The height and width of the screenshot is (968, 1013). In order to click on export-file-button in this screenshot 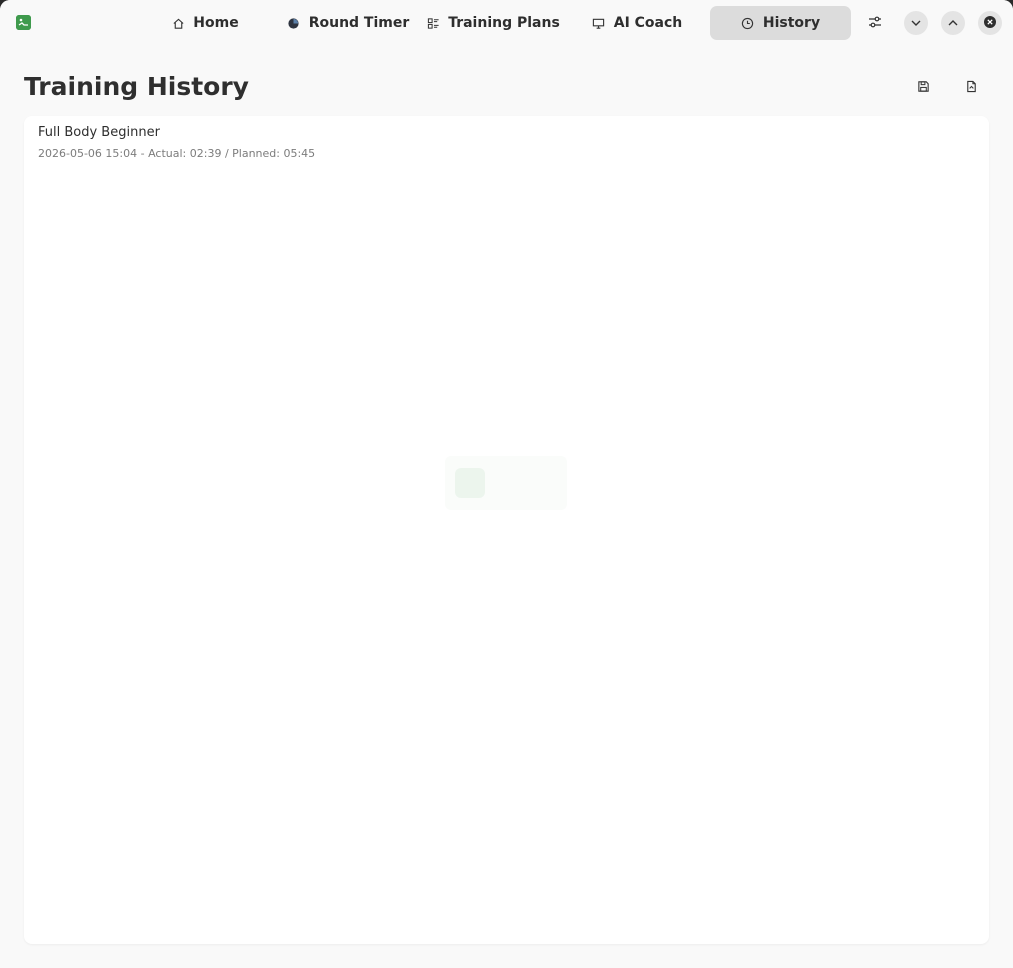, I will do `click(971, 87)`.